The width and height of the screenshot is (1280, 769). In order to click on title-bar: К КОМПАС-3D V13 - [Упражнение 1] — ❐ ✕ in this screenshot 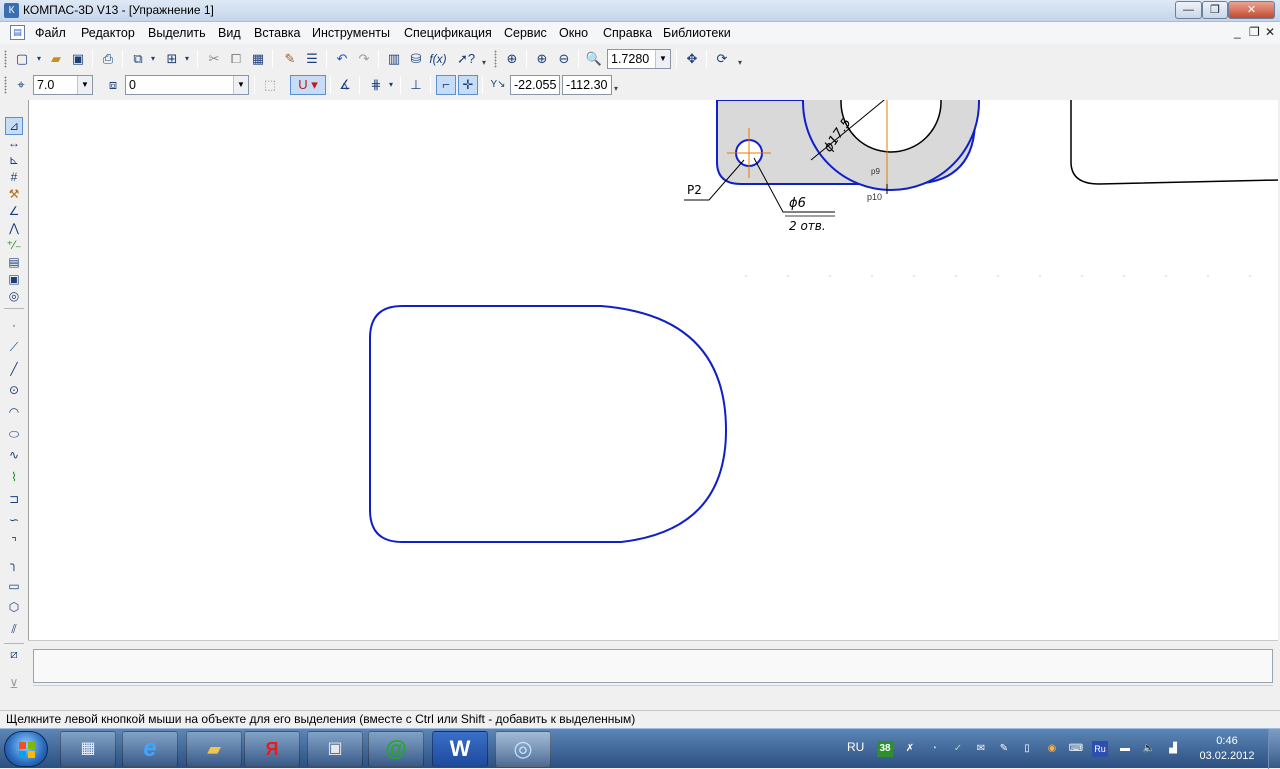, I will do `click(640, 11)`.